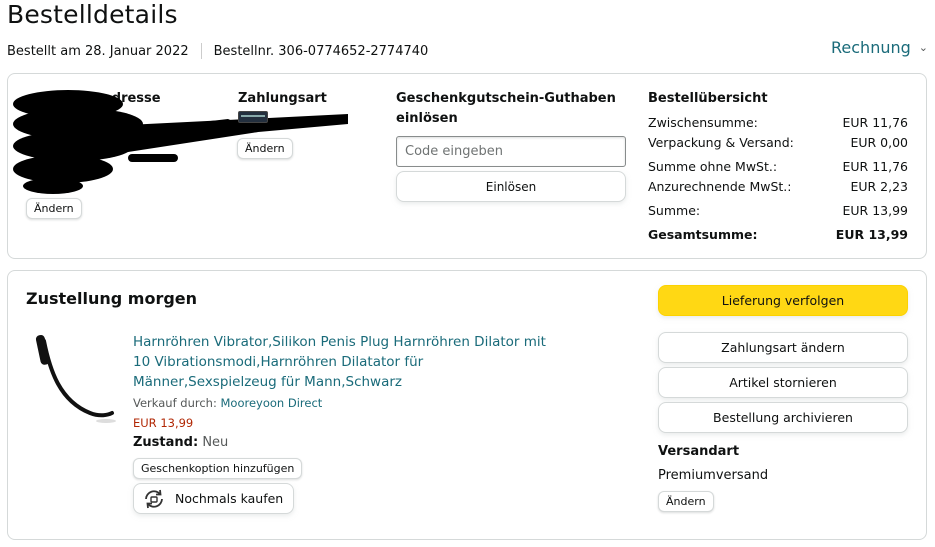 This screenshot has width=935, height=547. I want to click on redeem-button: Einlösen, so click(511, 186).